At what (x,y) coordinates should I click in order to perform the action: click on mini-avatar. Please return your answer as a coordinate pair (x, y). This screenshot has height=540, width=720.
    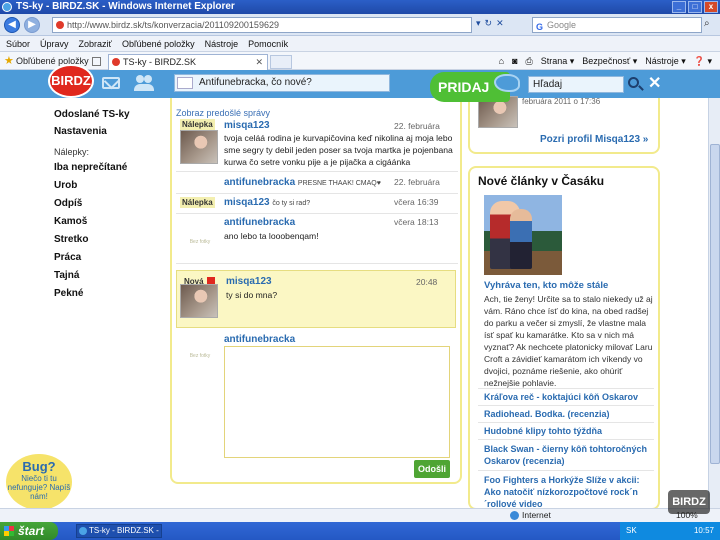
    Looking at the image, I should click on (185, 83).